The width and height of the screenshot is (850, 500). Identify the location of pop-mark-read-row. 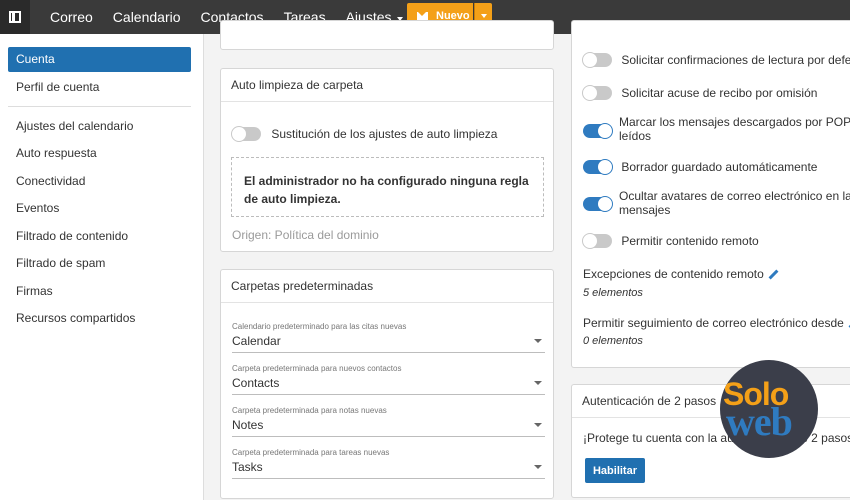
(598, 130).